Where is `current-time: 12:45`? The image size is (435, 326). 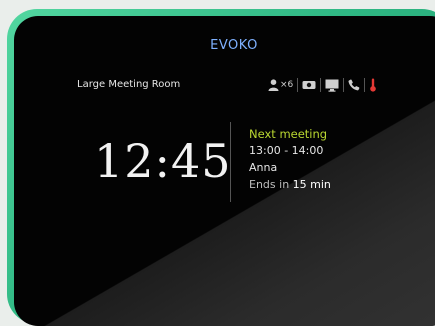 current-time: 12:45 is located at coordinates (163, 161).